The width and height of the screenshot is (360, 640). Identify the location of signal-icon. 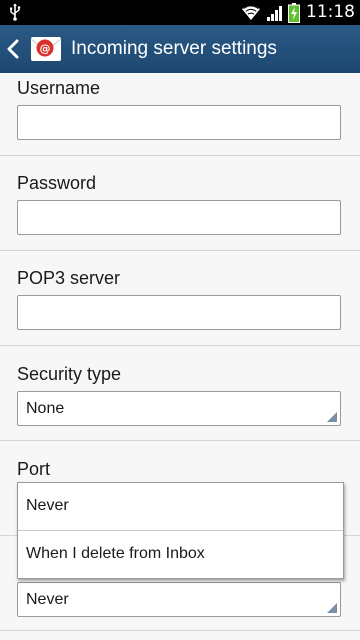
(274, 13).